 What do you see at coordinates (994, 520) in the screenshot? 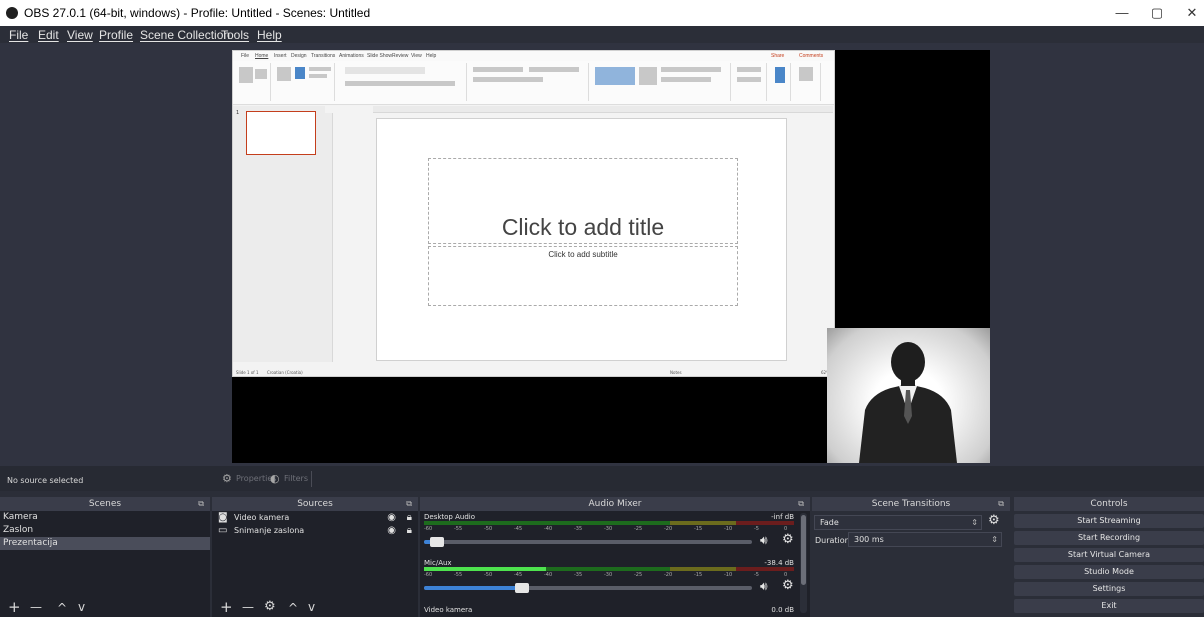
I see `transition-properties-gear-icon: ⚙` at bounding box center [994, 520].